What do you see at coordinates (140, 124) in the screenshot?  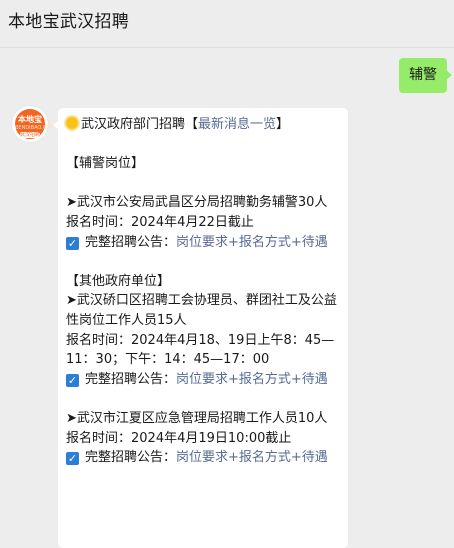 I see `reply-title-prefix: 武汉政府部门招聘【` at bounding box center [140, 124].